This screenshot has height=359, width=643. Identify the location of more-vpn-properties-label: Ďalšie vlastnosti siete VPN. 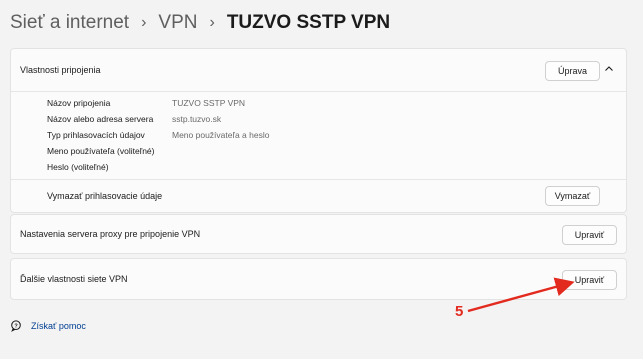
(74, 279).